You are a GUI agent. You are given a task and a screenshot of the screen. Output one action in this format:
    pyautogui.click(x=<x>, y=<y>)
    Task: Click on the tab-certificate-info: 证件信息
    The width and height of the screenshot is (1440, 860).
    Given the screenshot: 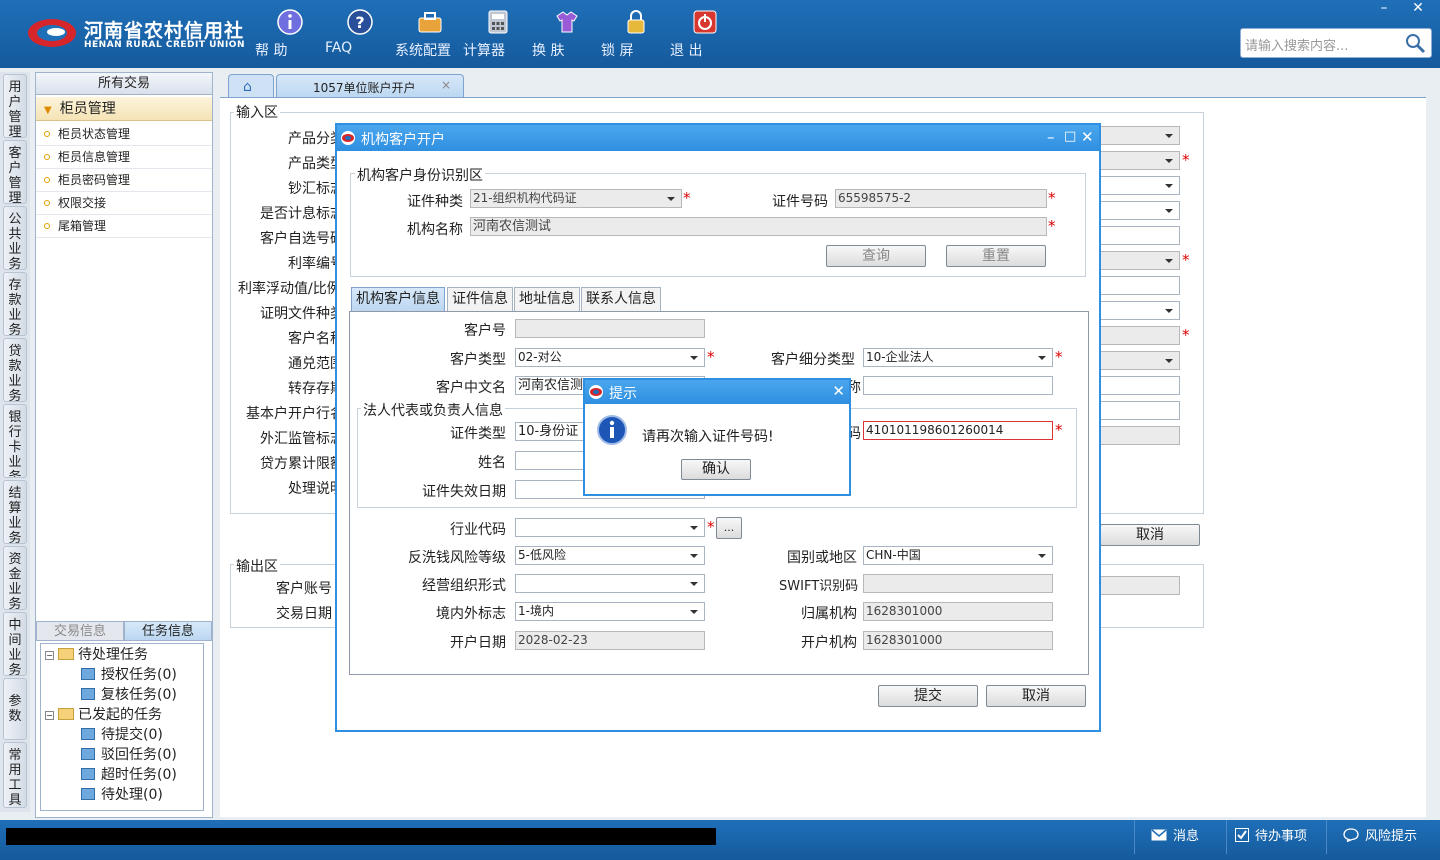 What is the action you would take?
    pyautogui.click(x=480, y=299)
    